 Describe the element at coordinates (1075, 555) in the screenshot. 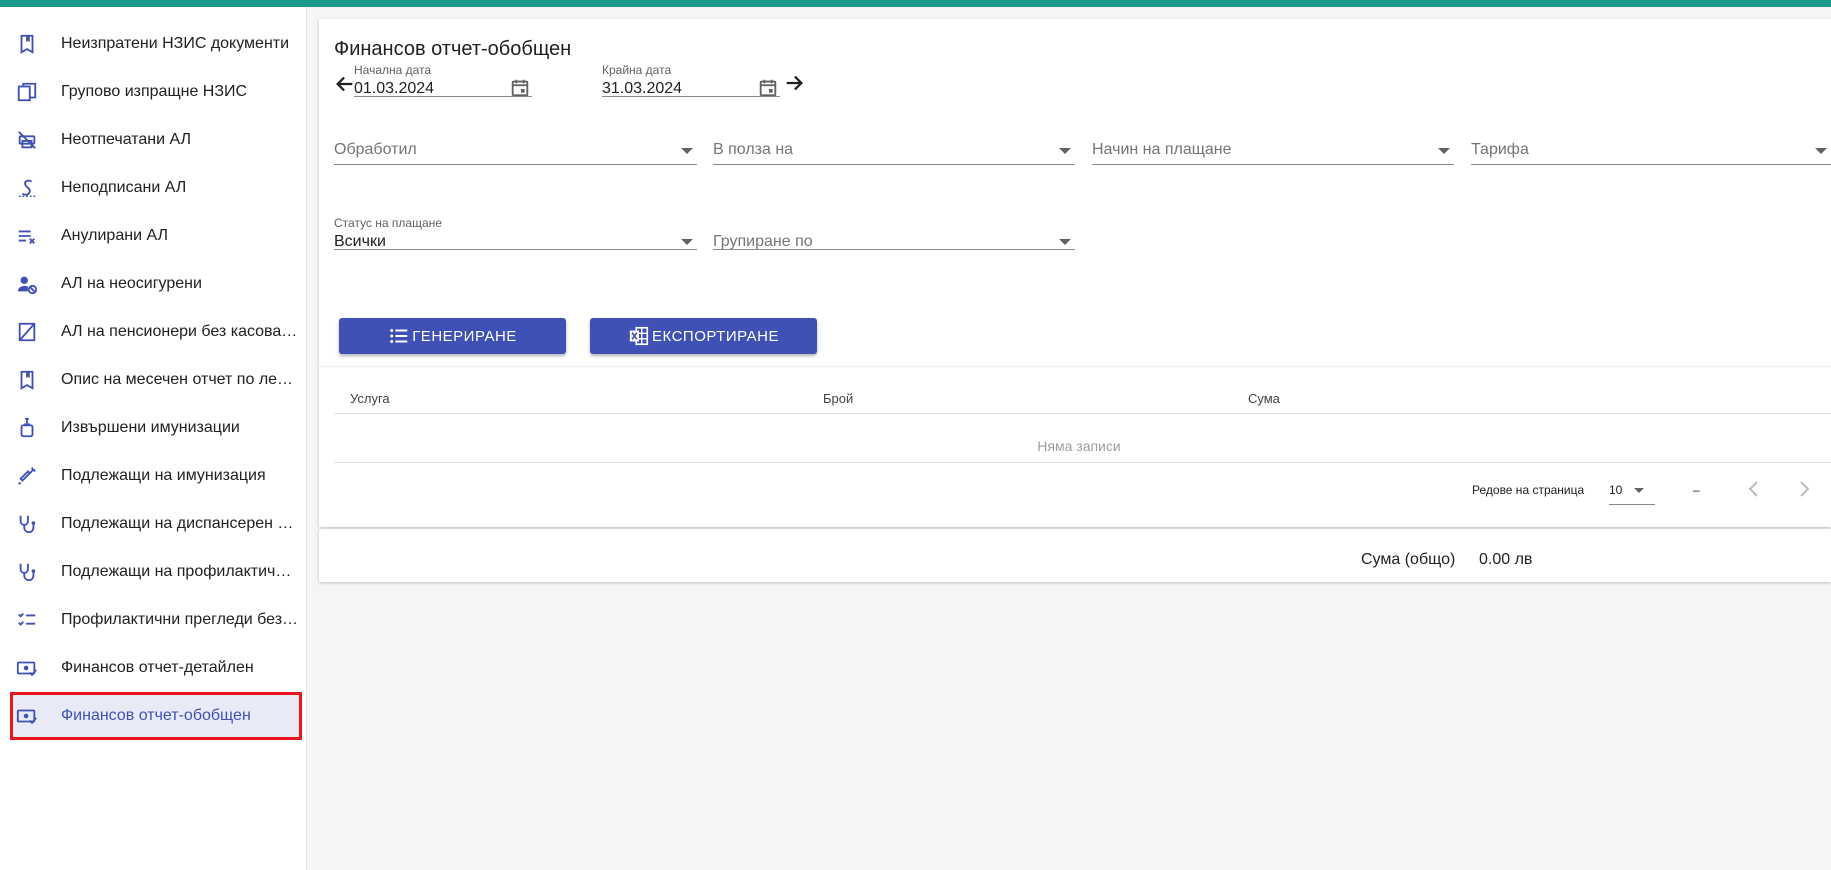

I see `summary-card` at that location.